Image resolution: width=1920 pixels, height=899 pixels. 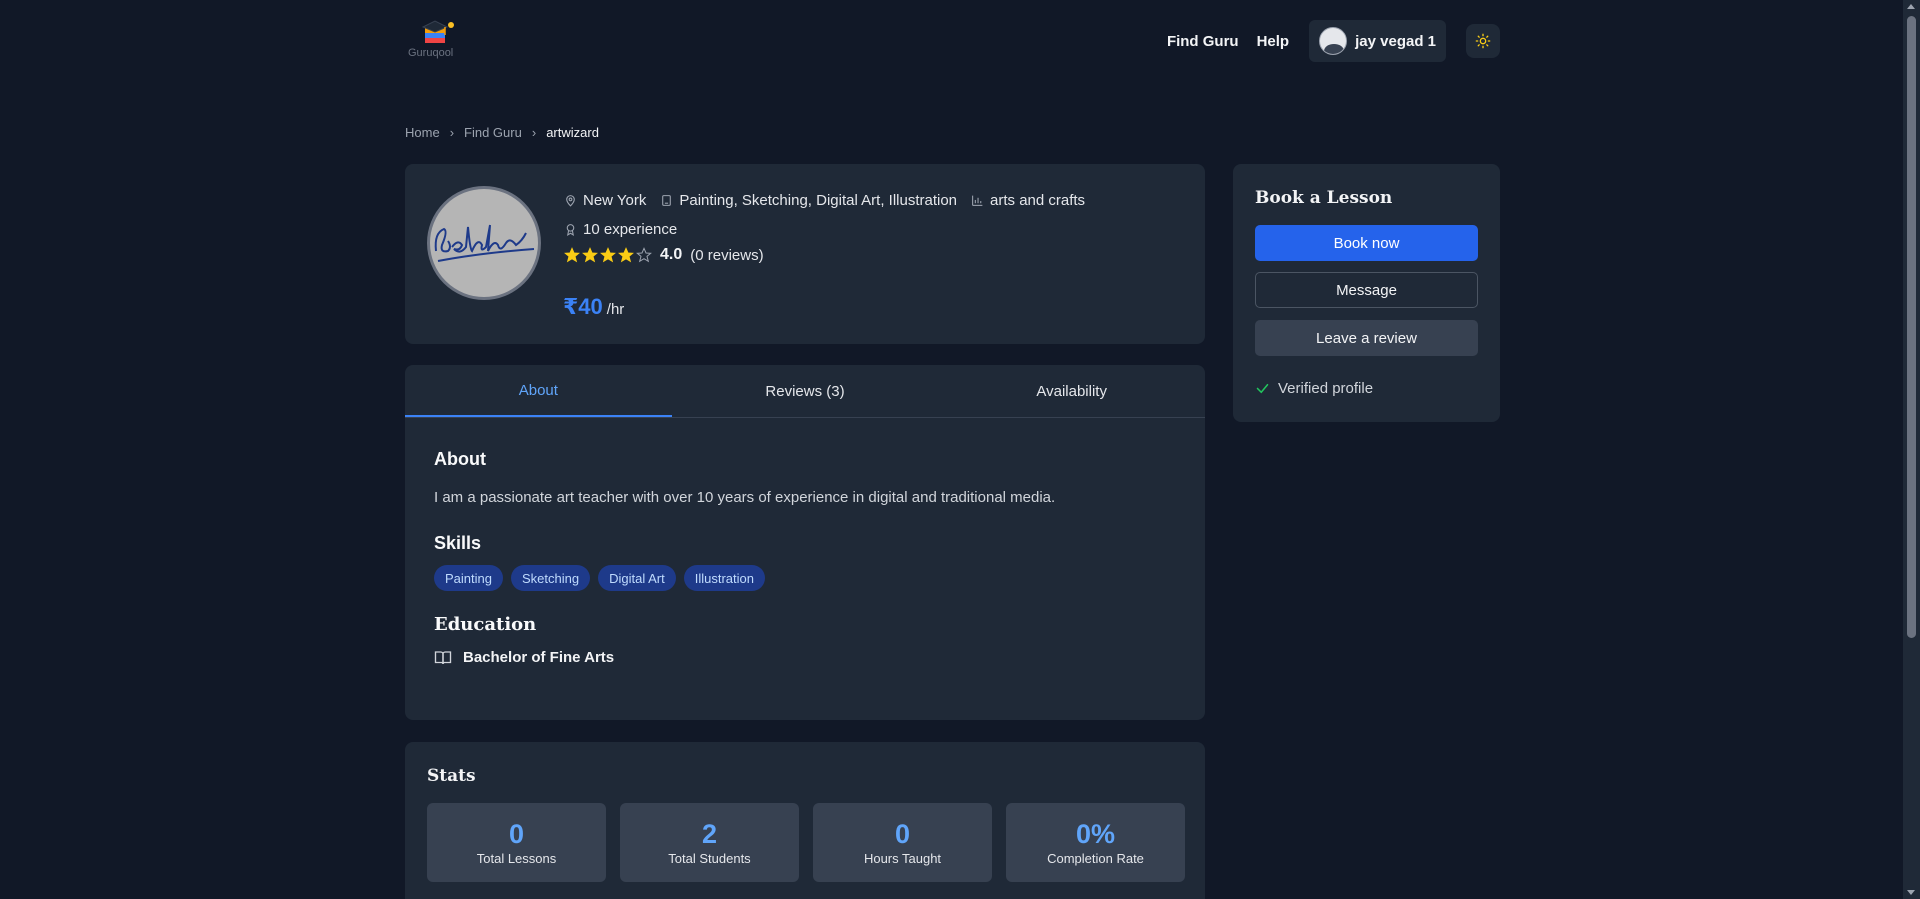 I want to click on price-unit: /hr, so click(x=615, y=309).